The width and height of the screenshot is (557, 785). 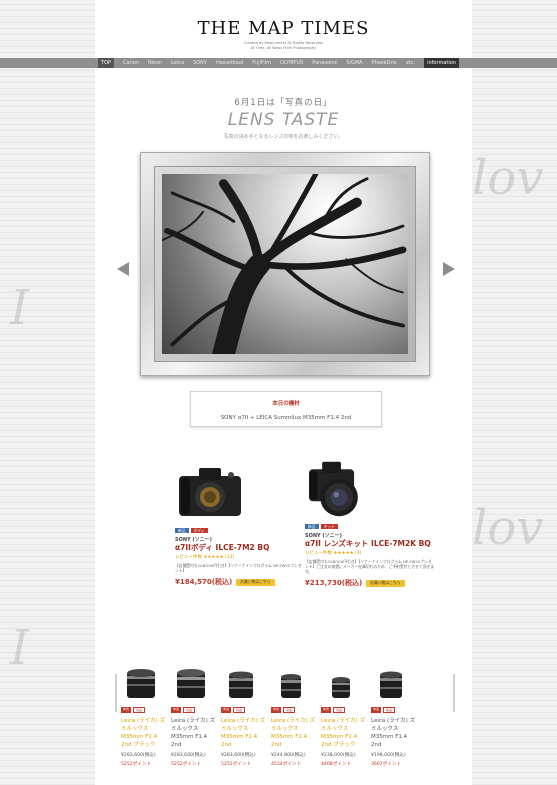 I want to click on photo-mat, so click(x=285, y=264).